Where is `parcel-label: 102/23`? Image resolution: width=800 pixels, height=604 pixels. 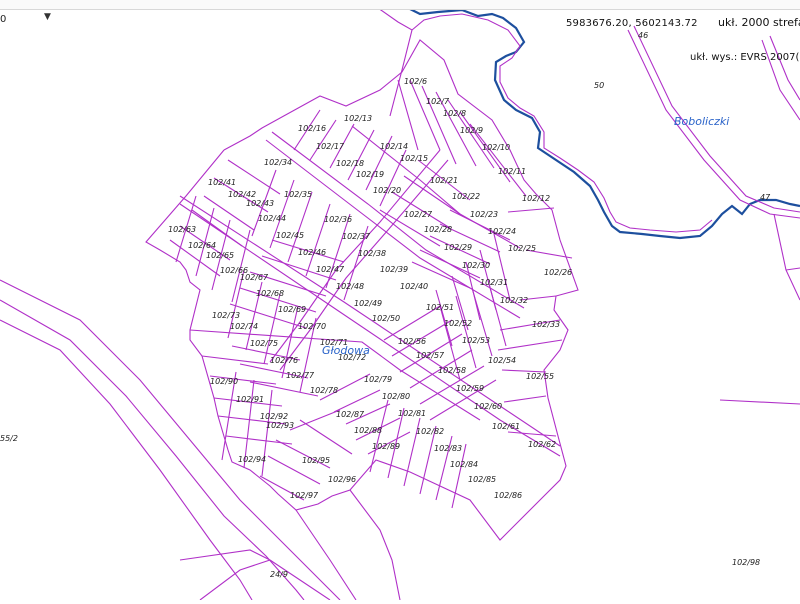 parcel-label: 102/23 is located at coordinates (484, 214).